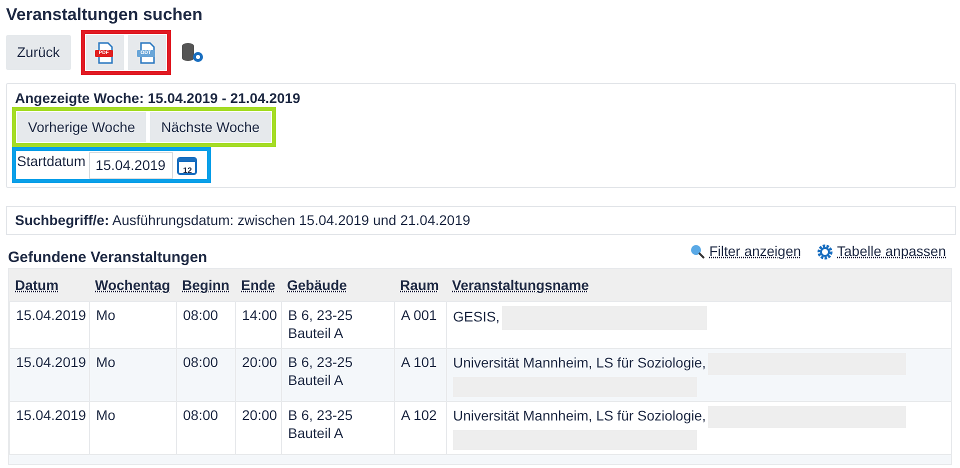 The height and width of the screenshot is (468, 960). Describe the element at coordinates (317, 284) in the screenshot. I see `column-header: Gebäude` at that location.